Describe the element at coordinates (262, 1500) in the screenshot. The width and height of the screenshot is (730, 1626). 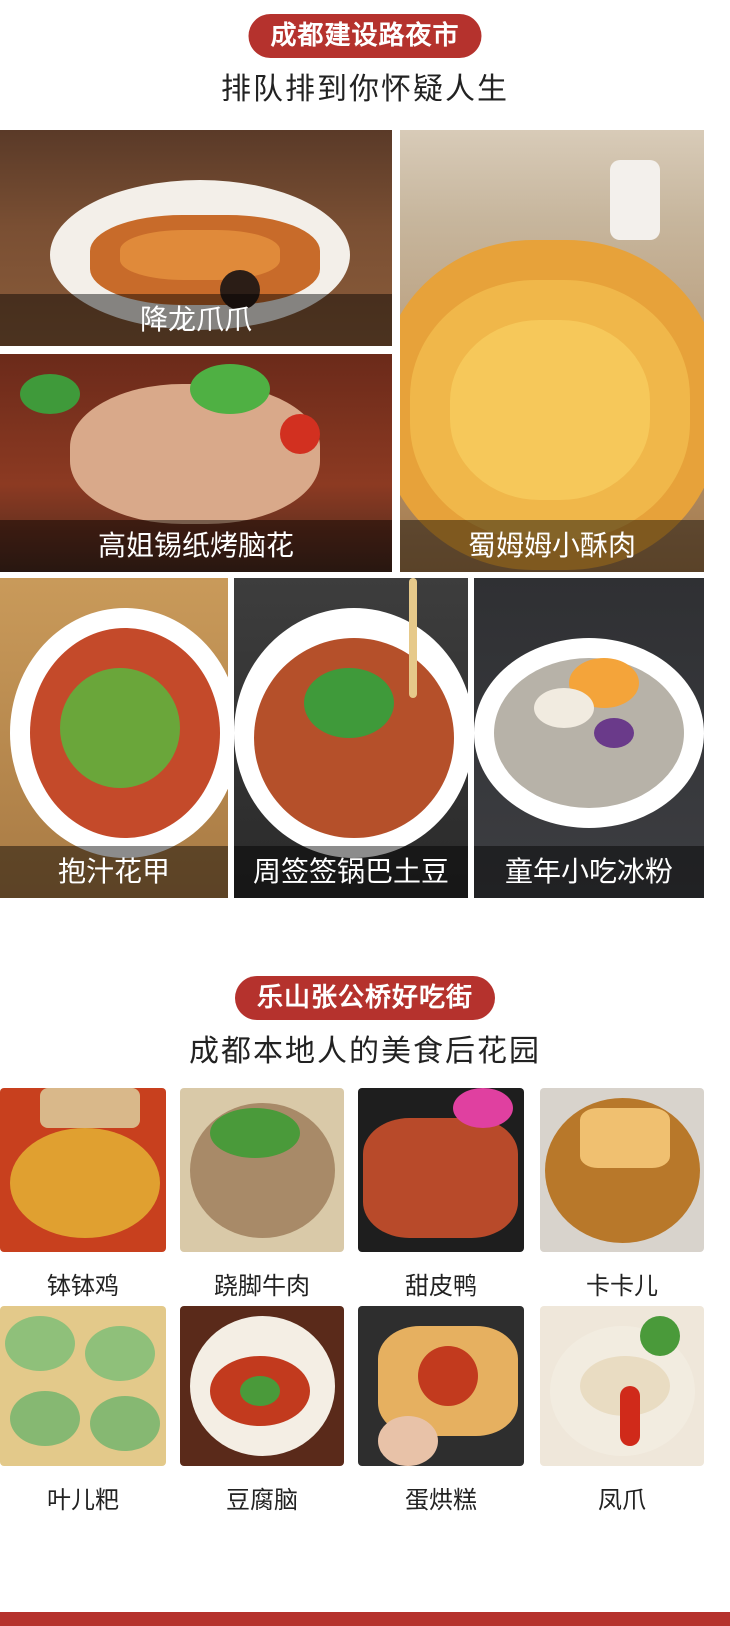
I see `food-label: 豆腐脑` at that location.